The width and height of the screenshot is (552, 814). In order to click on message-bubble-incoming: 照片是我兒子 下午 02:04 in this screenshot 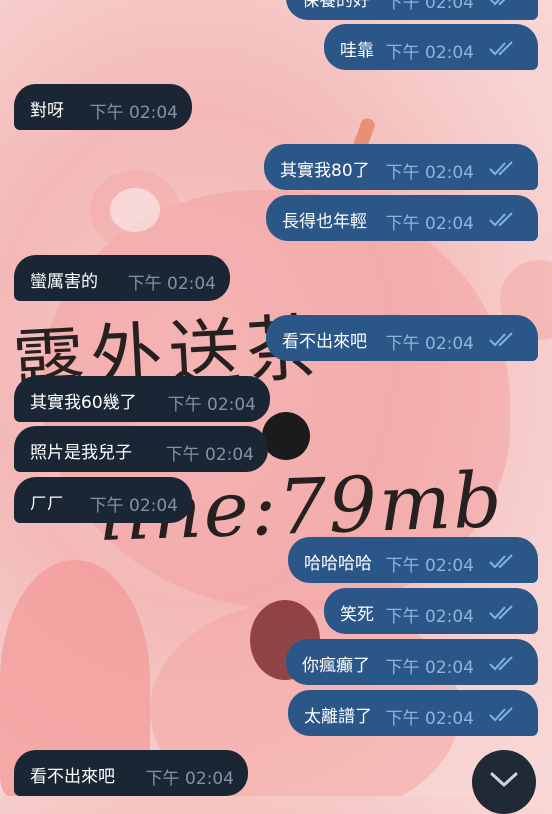, I will do `click(141, 449)`.